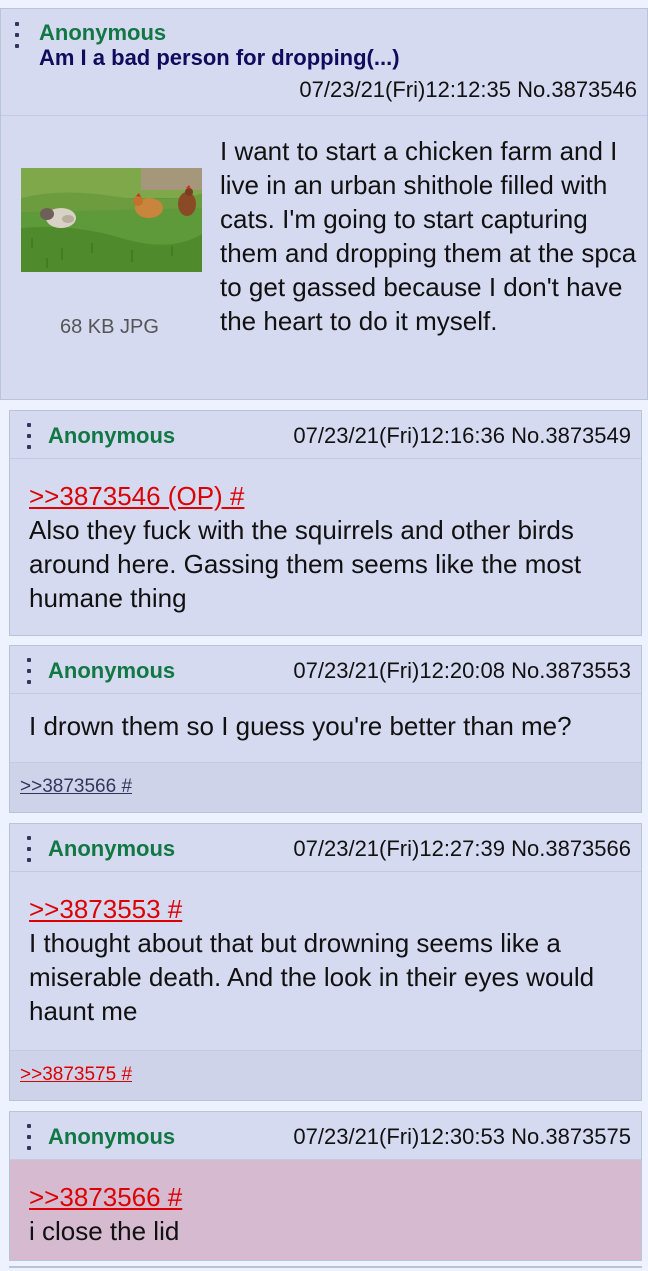 The image size is (648, 1271). I want to click on post-meta: 07/23/21(Fri)12:30:53 No.3873575, so click(462, 1137).